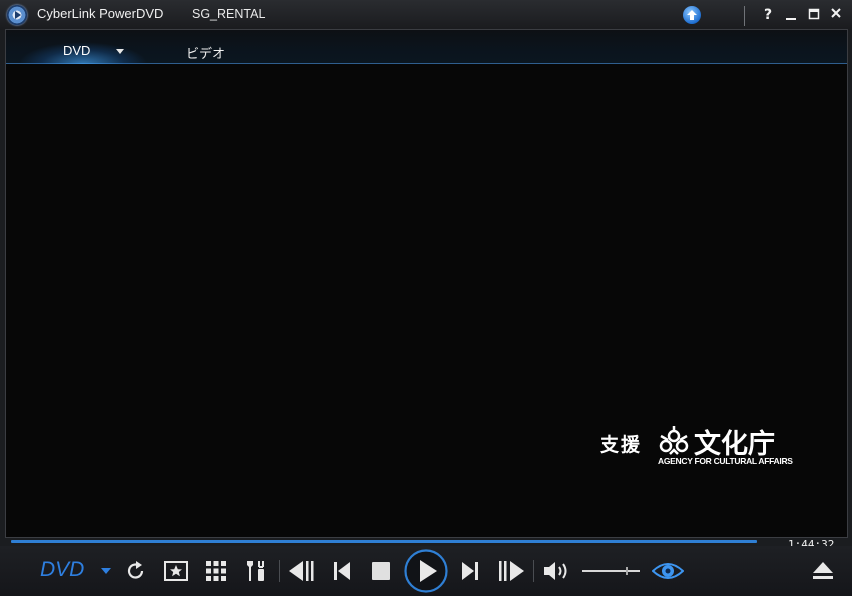 This screenshot has height=596, width=852. I want to click on agency-name-en: AGENCY FOR CULTURAL AFFAIRS, so click(725, 461).